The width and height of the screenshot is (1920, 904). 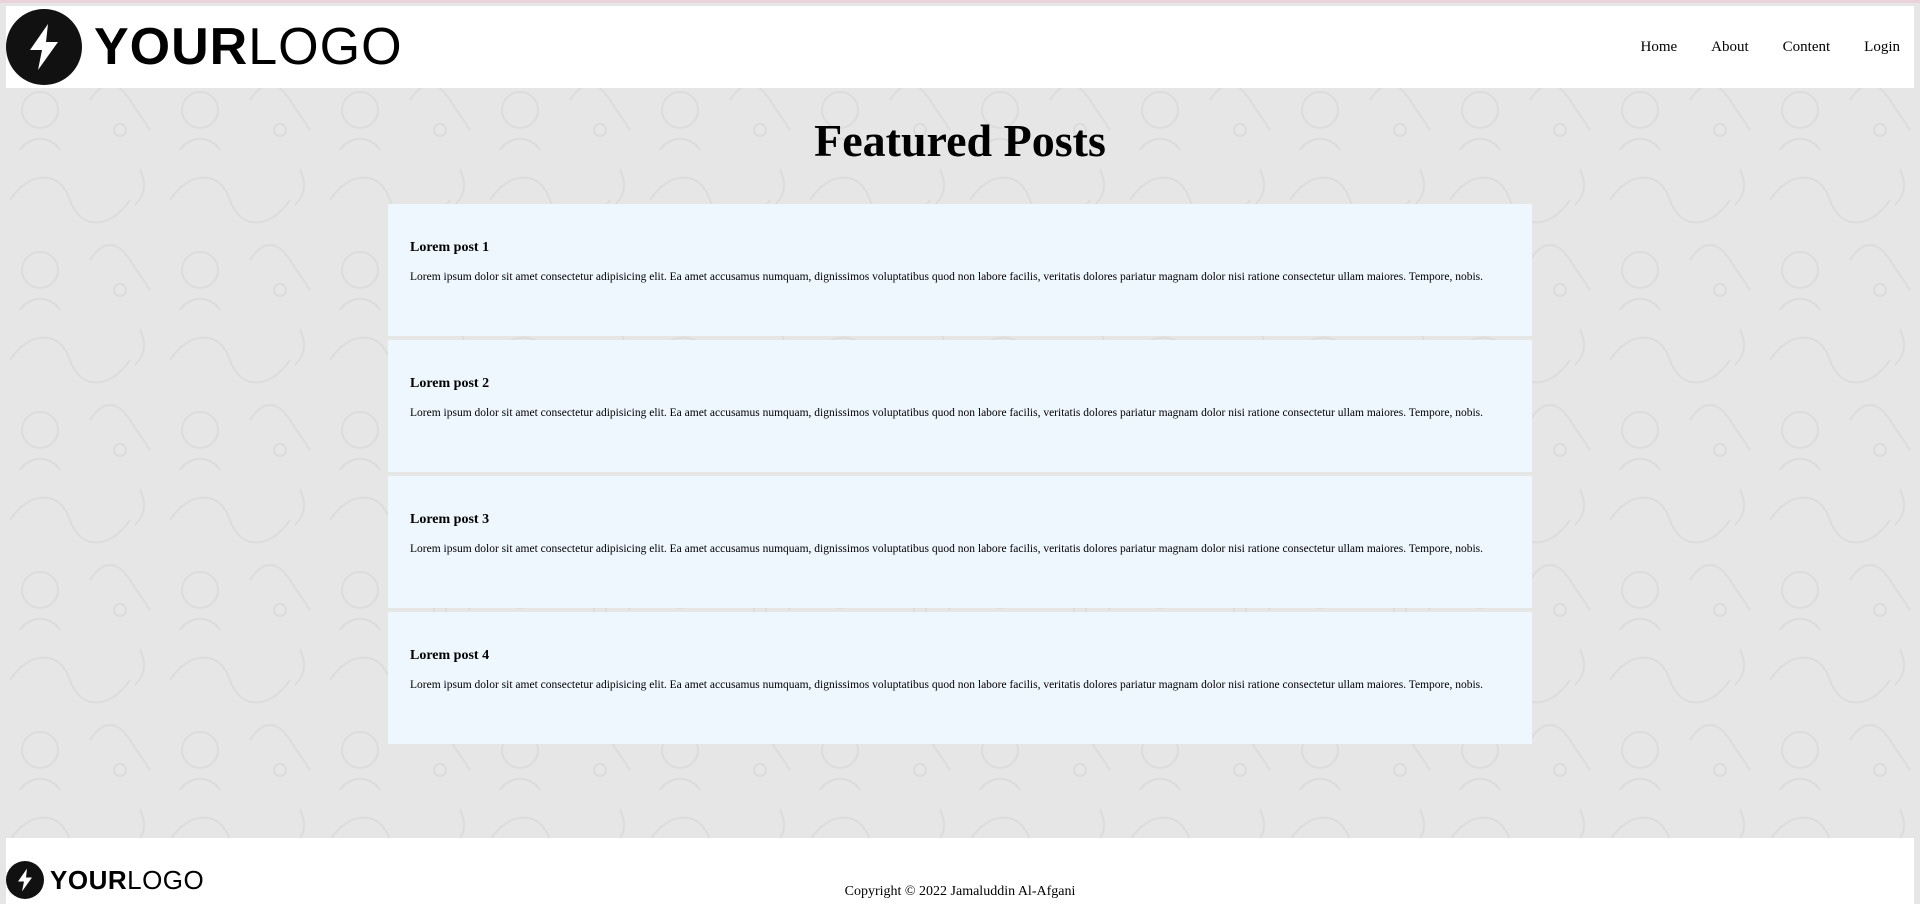 I want to click on post-title: Lorem post 1, so click(x=450, y=247).